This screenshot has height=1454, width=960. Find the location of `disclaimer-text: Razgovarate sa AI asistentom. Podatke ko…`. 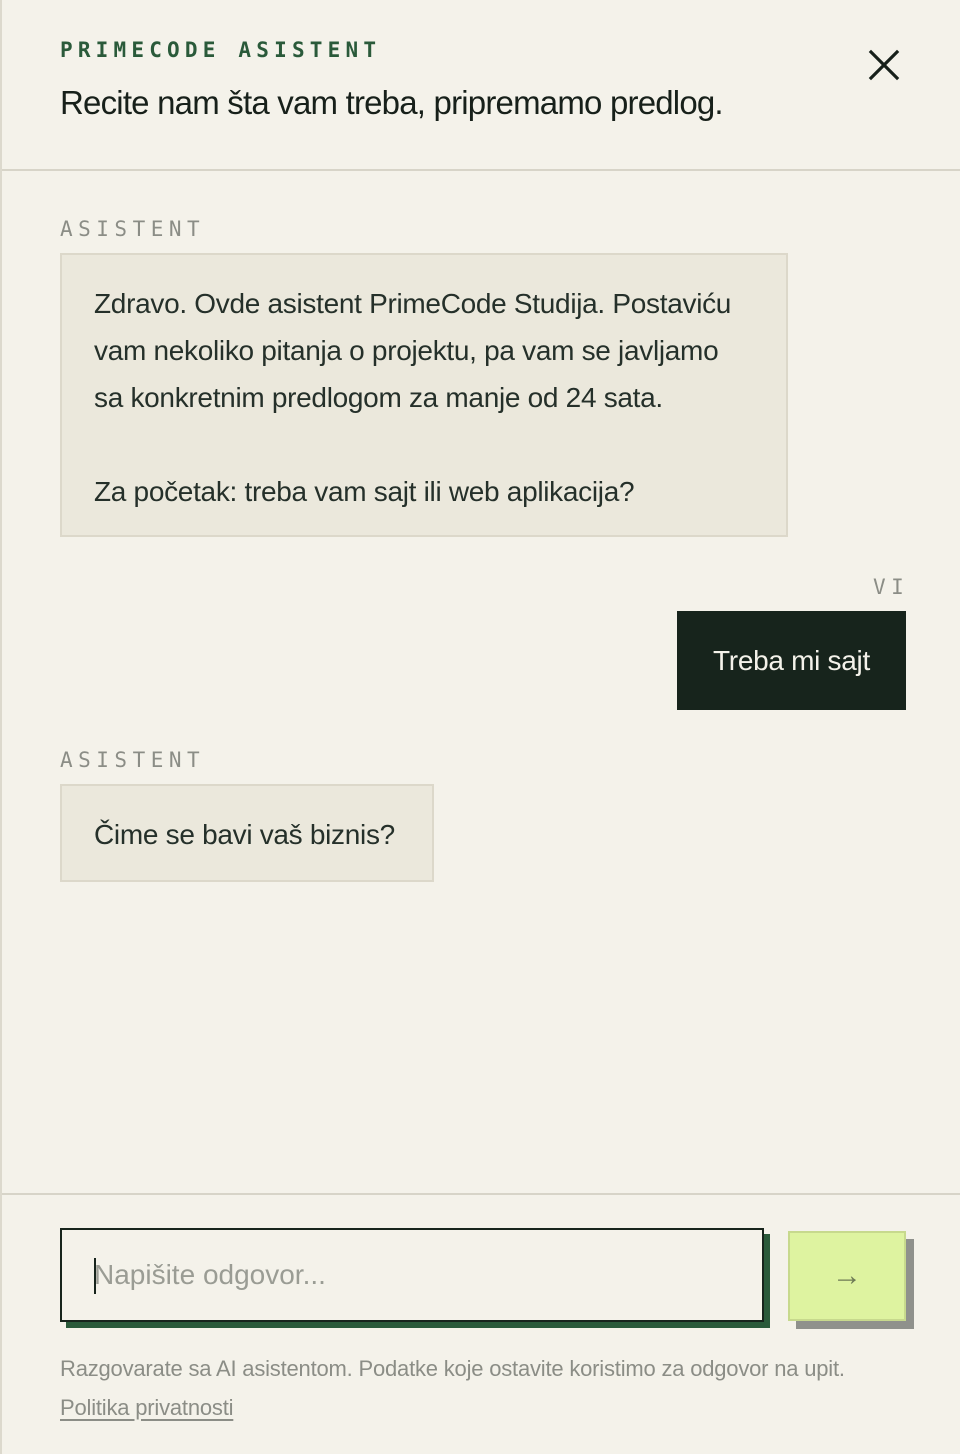

disclaimer-text: Razgovarate sa AI asistentom. Podatke ko… is located at coordinates (500, 1388).